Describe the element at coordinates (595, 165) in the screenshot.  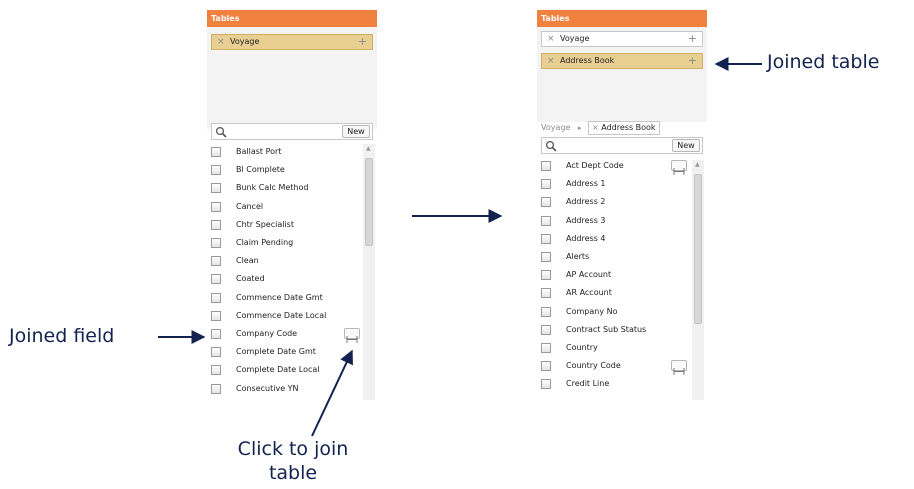
I see `field-label: Act Dept Code` at that location.